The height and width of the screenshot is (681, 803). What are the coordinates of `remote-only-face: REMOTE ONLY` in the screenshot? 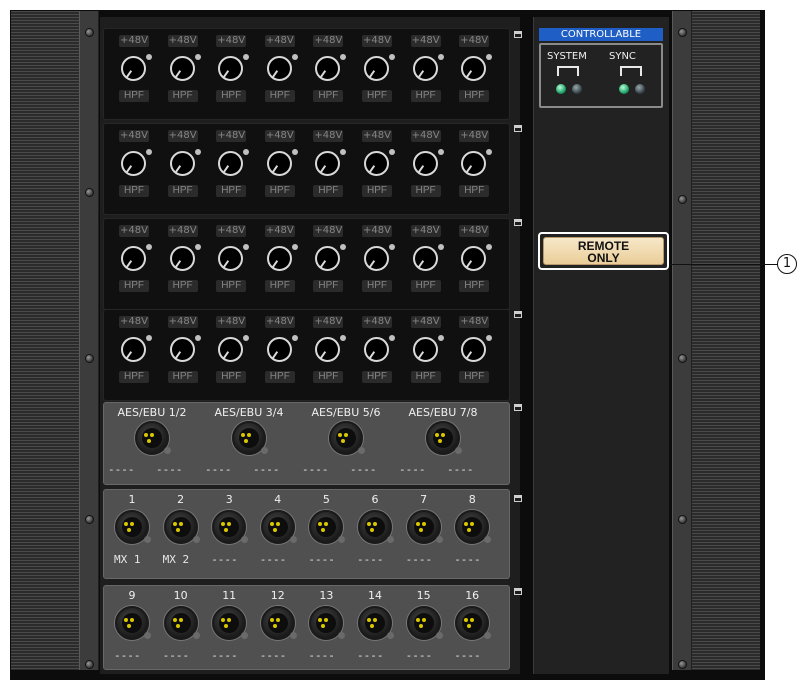 It's located at (603, 251).